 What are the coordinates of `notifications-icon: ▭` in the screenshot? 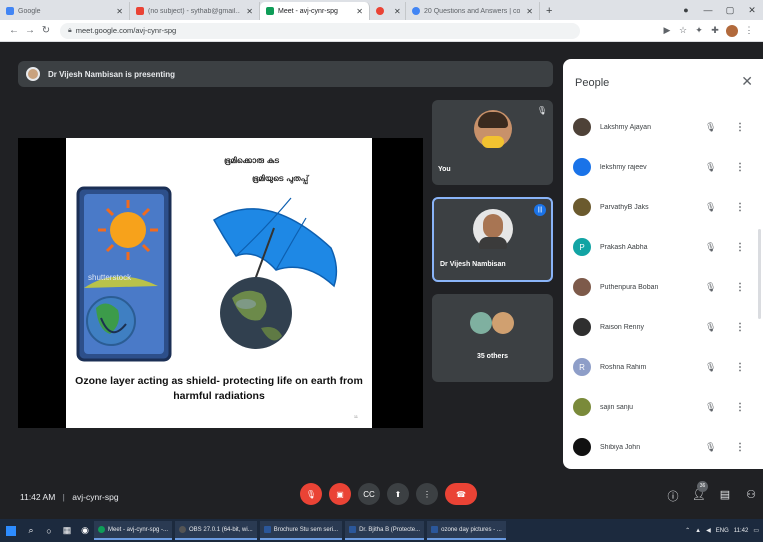 It's located at (756, 530).